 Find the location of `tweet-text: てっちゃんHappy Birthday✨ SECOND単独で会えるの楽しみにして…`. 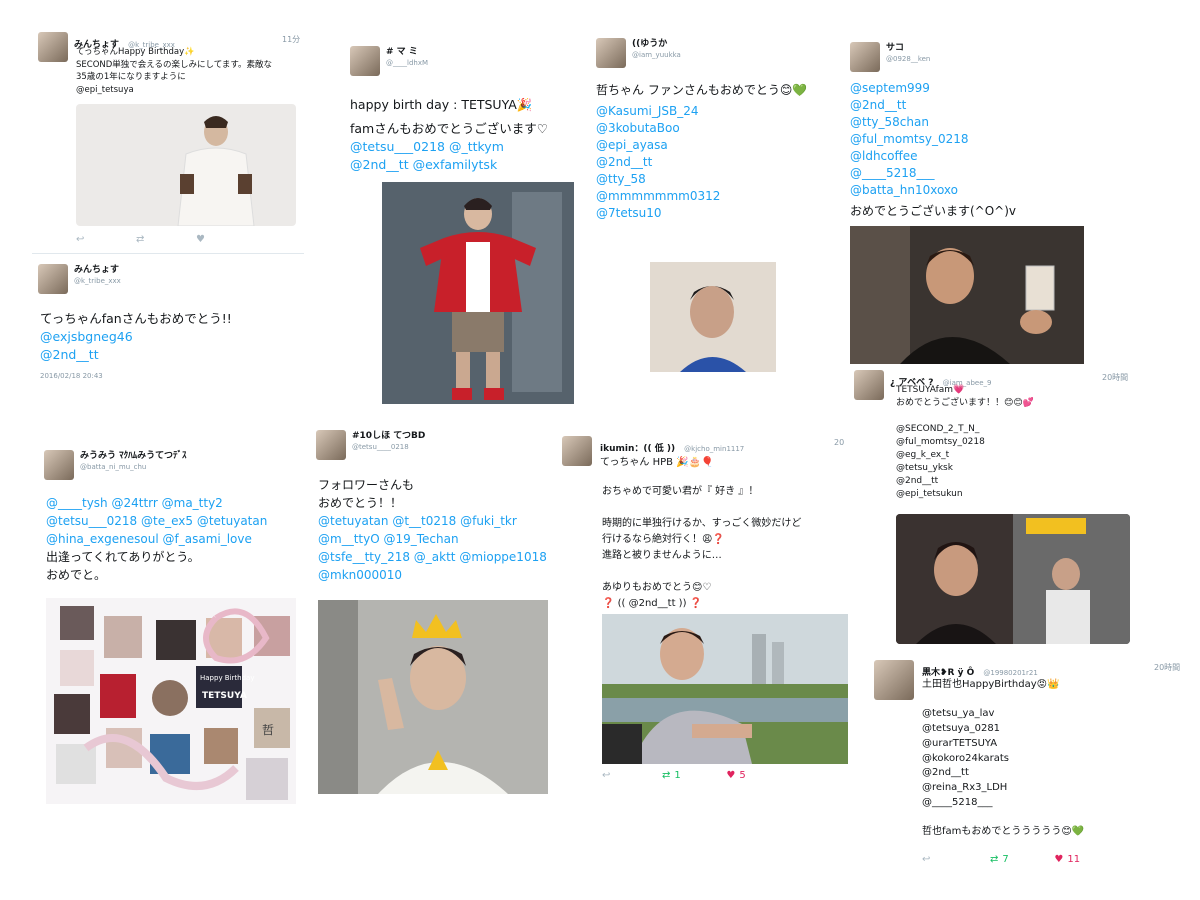

tweet-text: てっちゃんHappy Birthday✨ SECOND単独で会えるの楽しみにして… is located at coordinates (174, 71).